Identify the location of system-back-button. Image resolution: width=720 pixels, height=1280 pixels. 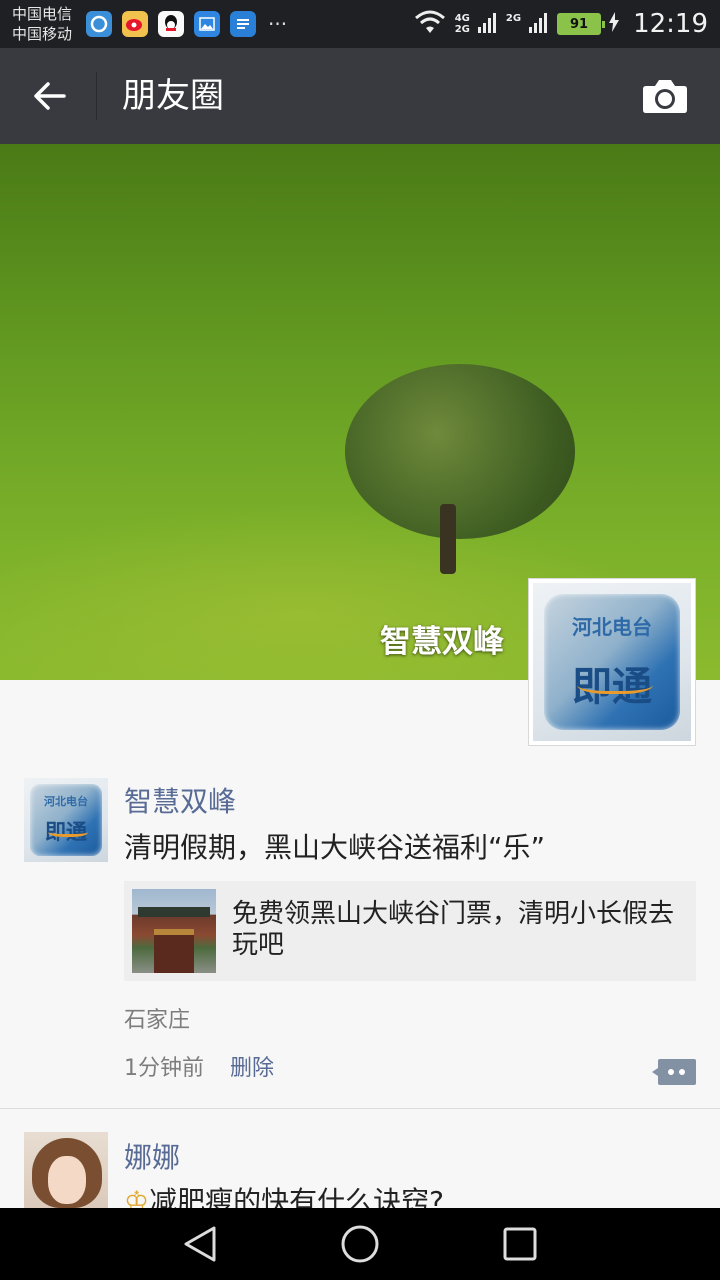
(200, 1244).